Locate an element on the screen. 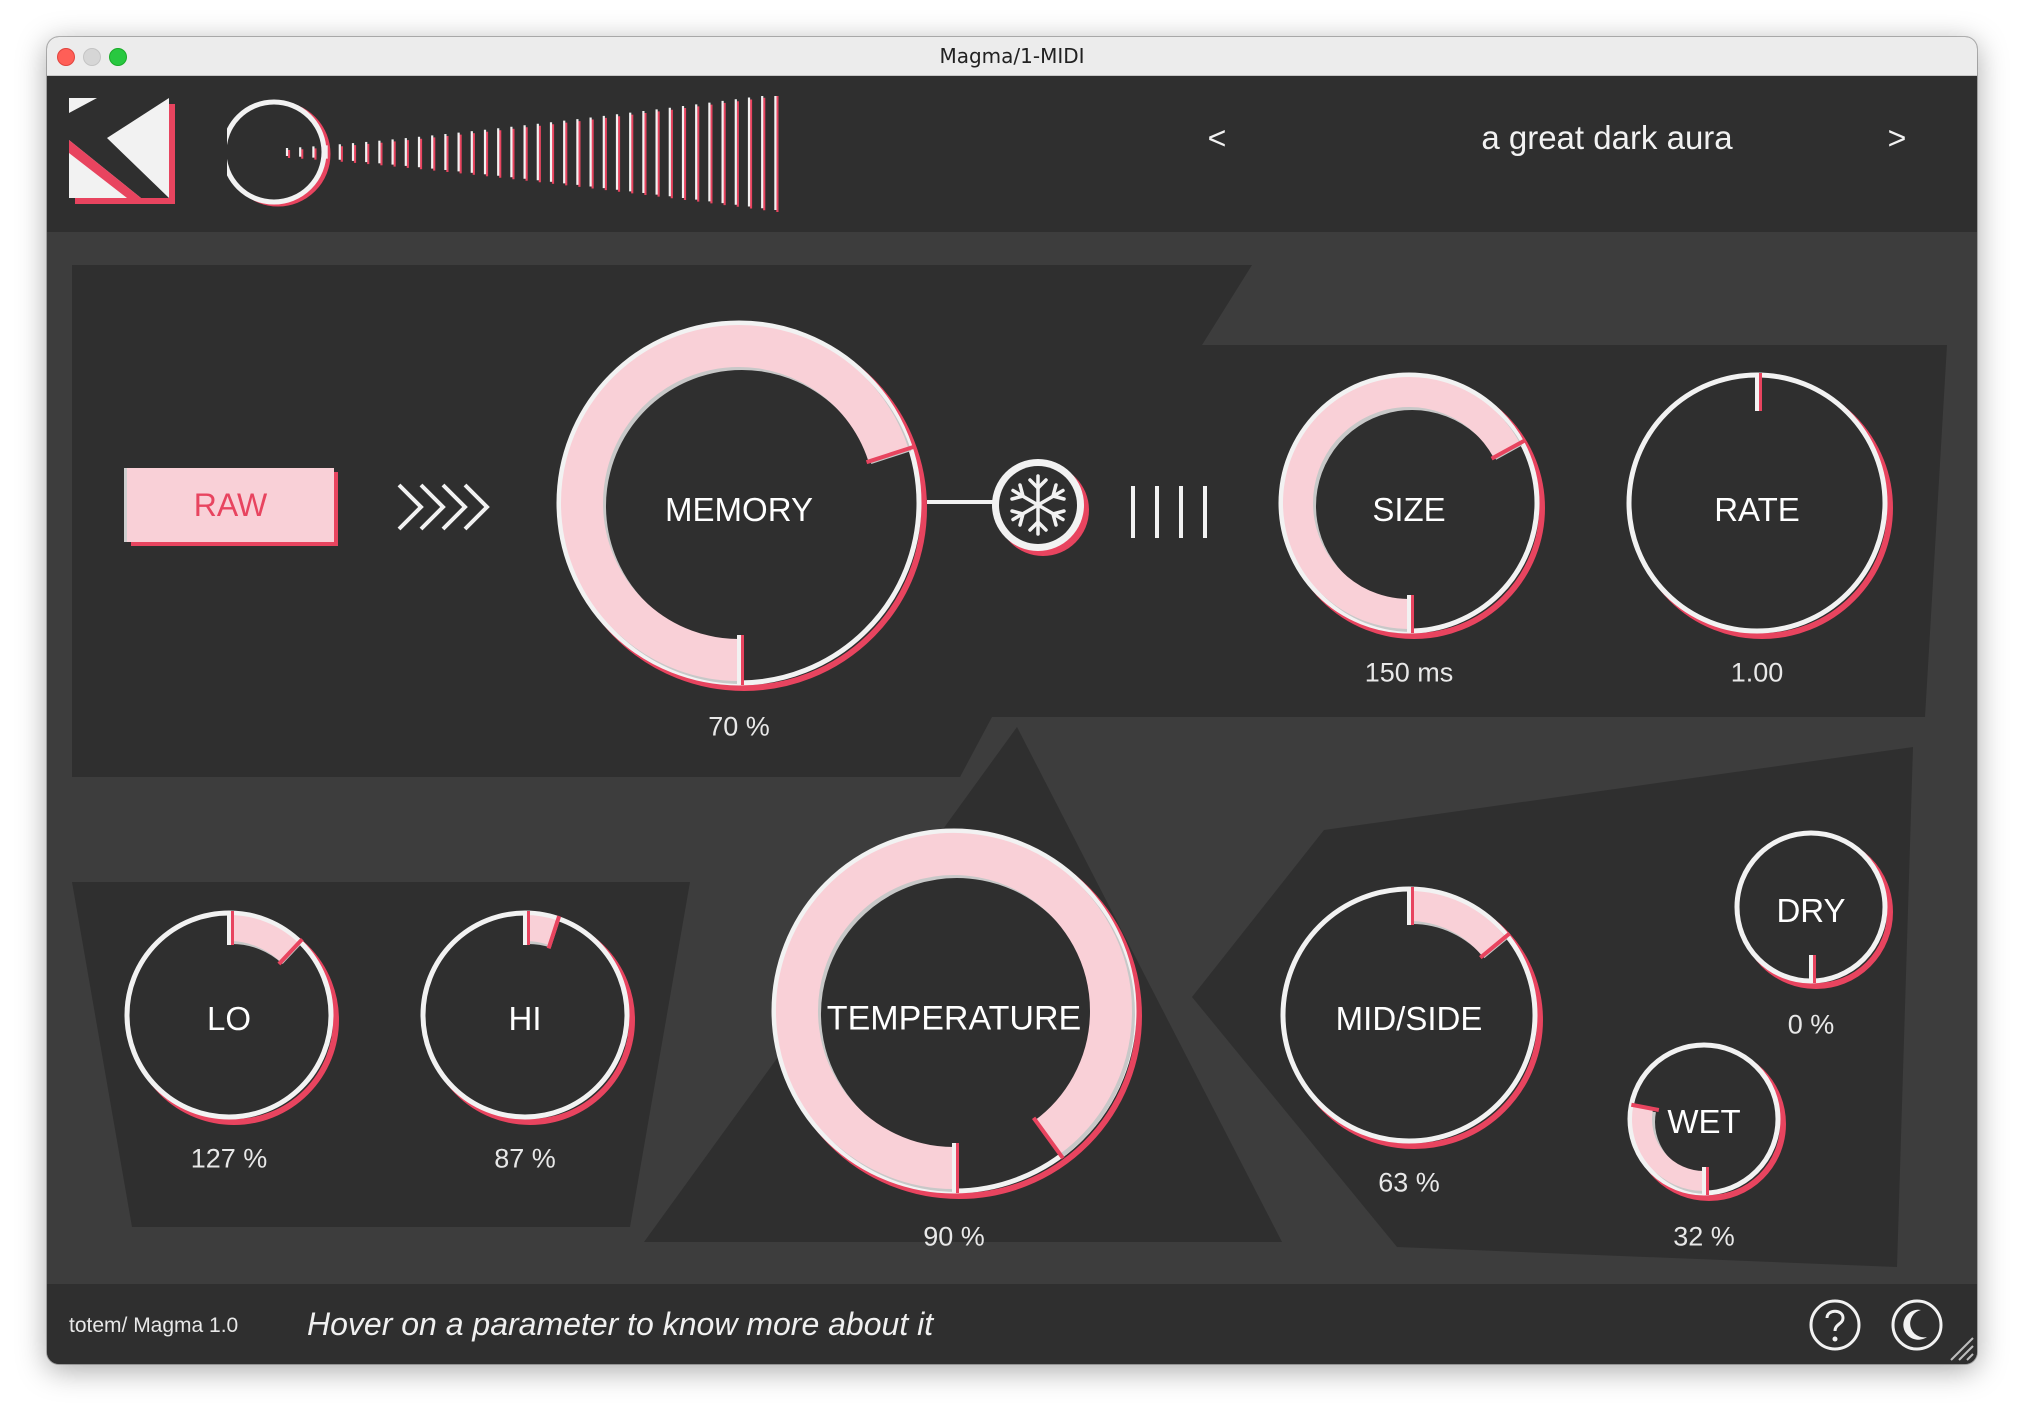  moon-icon is located at coordinates (1917, 1325).